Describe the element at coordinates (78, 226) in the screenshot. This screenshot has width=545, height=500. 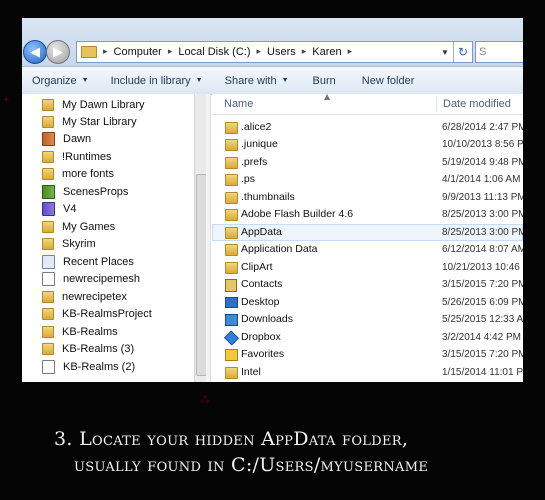
I see `nav-item-my-games: My Games` at that location.